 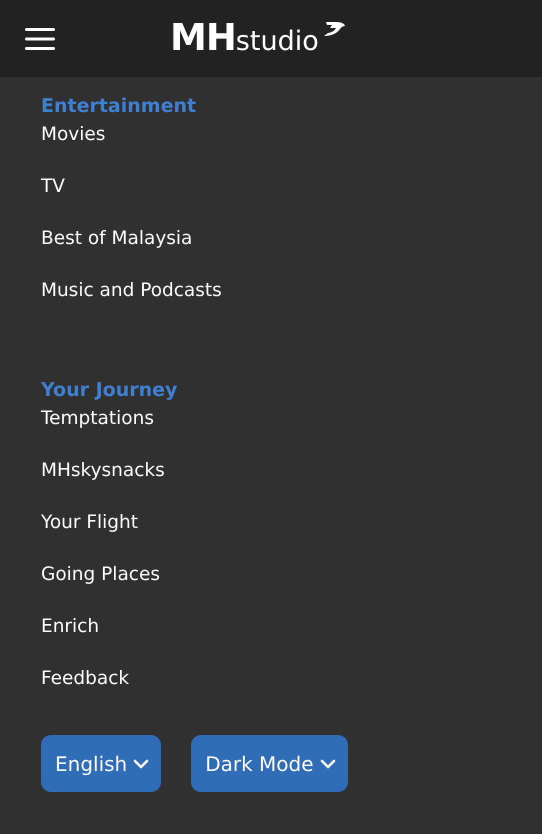 What do you see at coordinates (244, 39) in the screenshot?
I see `logo-text: MHstudio` at bounding box center [244, 39].